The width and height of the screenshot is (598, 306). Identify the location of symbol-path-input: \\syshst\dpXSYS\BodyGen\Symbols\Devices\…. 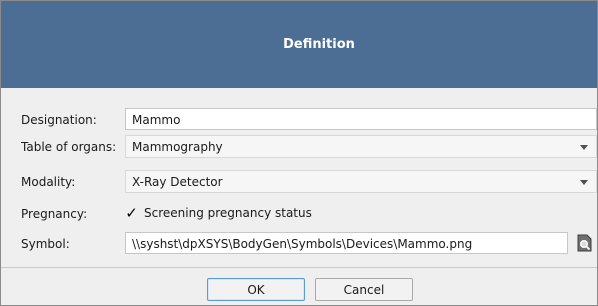
(346, 243).